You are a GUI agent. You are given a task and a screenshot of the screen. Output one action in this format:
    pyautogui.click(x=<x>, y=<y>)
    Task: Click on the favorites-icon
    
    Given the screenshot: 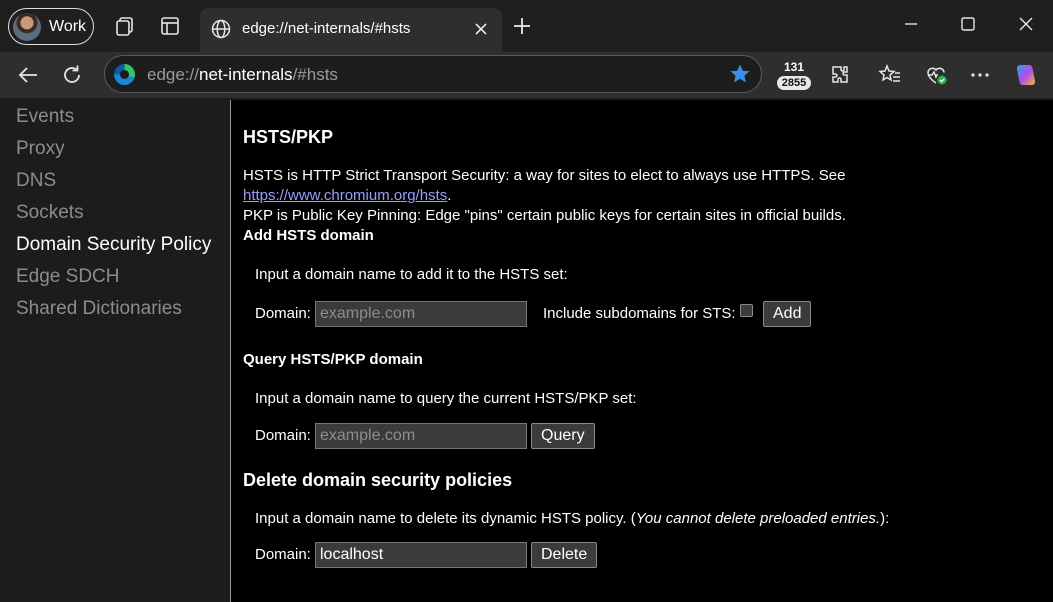 What is the action you would take?
    pyautogui.click(x=890, y=75)
    